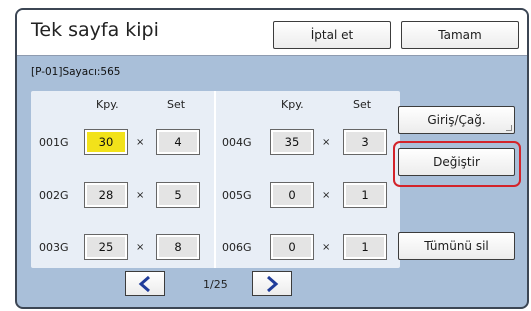  I want to click on copies-field: 28, so click(106, 195).